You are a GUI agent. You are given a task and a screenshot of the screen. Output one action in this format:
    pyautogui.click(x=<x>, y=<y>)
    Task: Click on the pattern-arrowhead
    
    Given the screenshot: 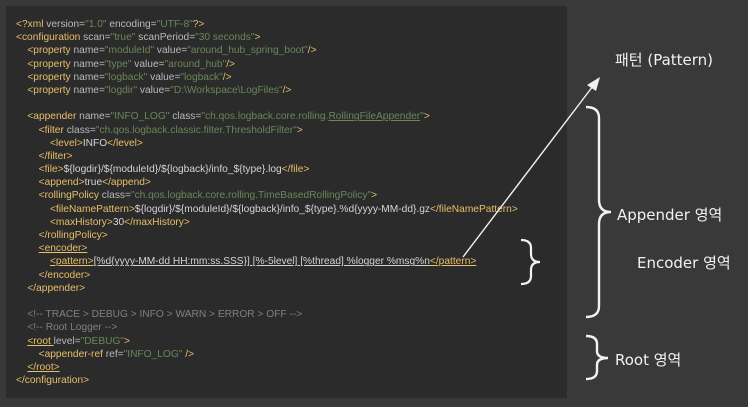 What is the action you would take?
    pyautogui.click(x=593, y=84)
    